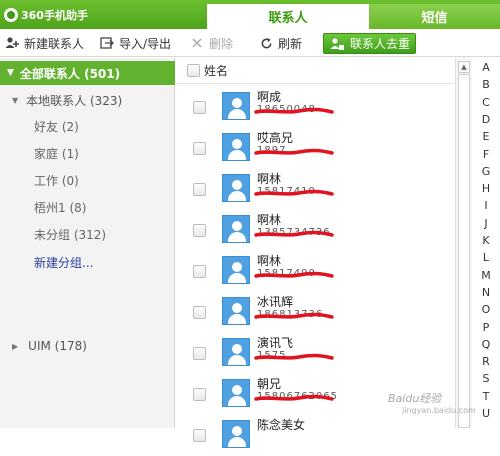 The width and height of the screenshot is (500, 456). I want to click on sidebar-item-all-contacts: ▼ 全部联系人 (501), so click(87, 73).